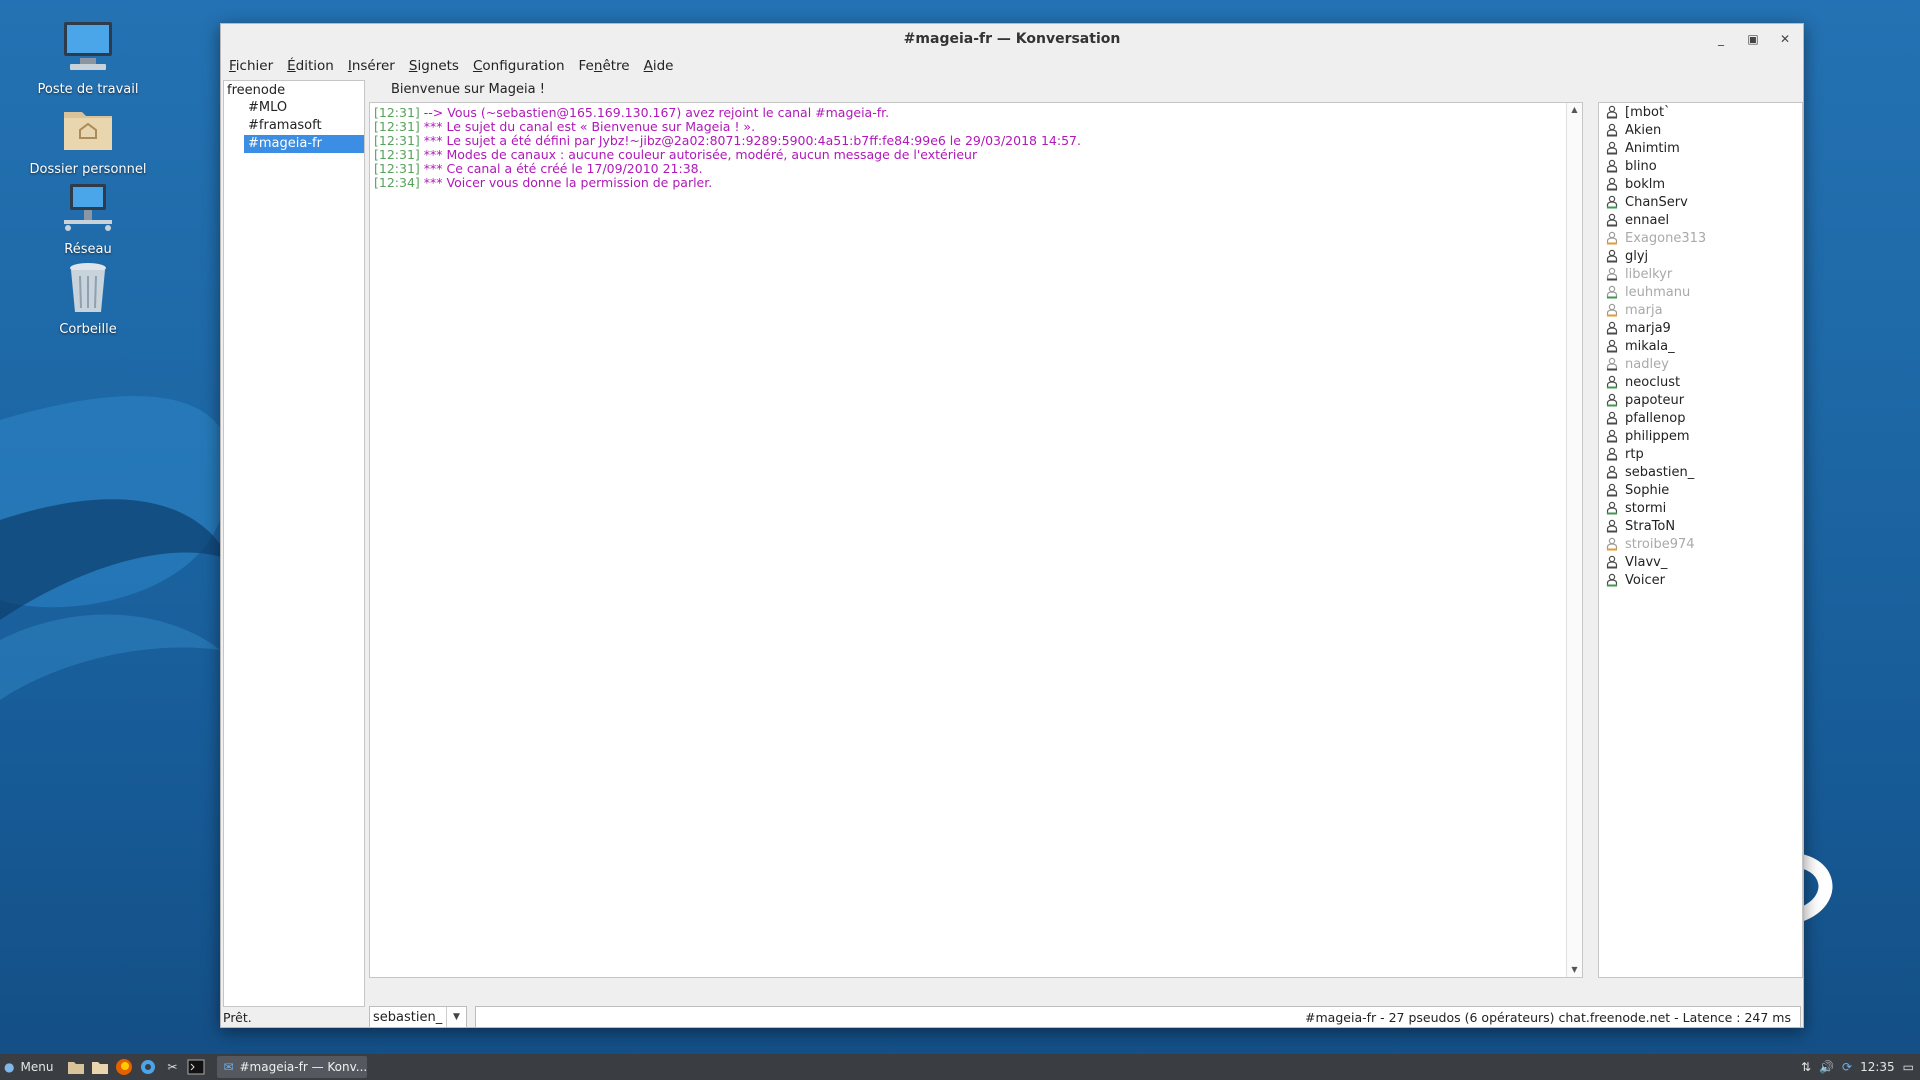 Image resolution: width=1920 pixels, height=1080 pixels. I want to click on minimize-button: _, so click(1721, 39).